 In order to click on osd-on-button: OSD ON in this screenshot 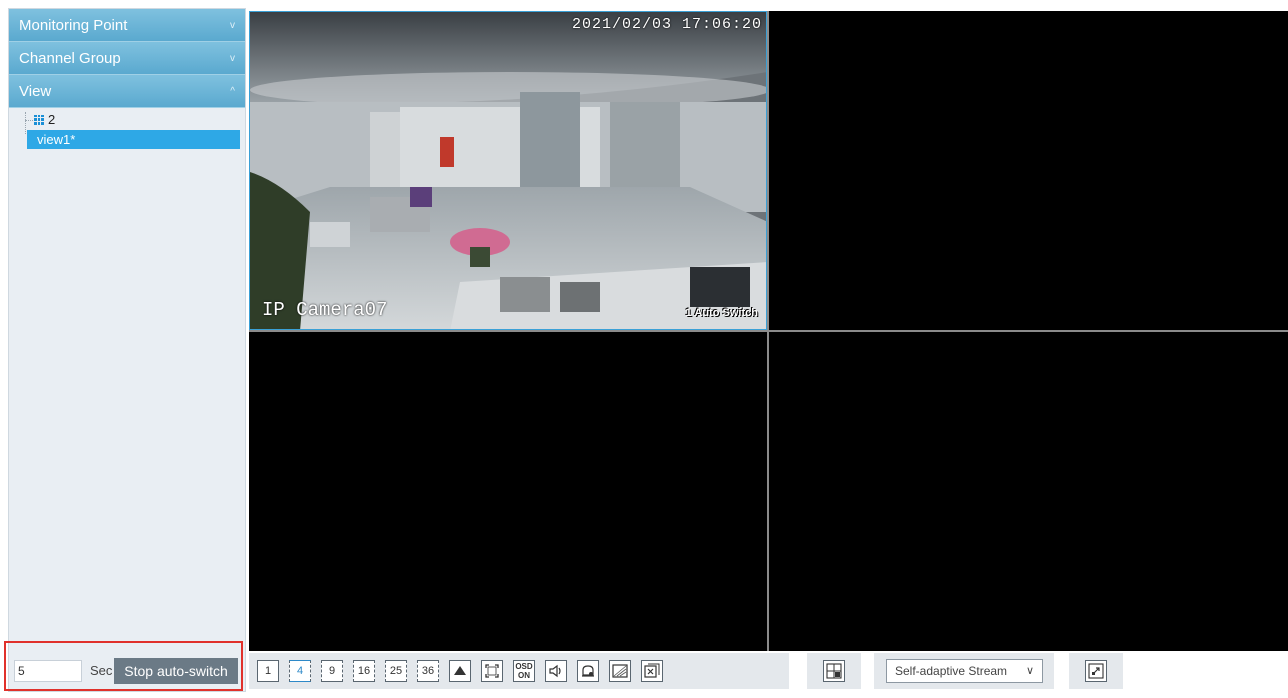, I will do `click(524, 671)`.